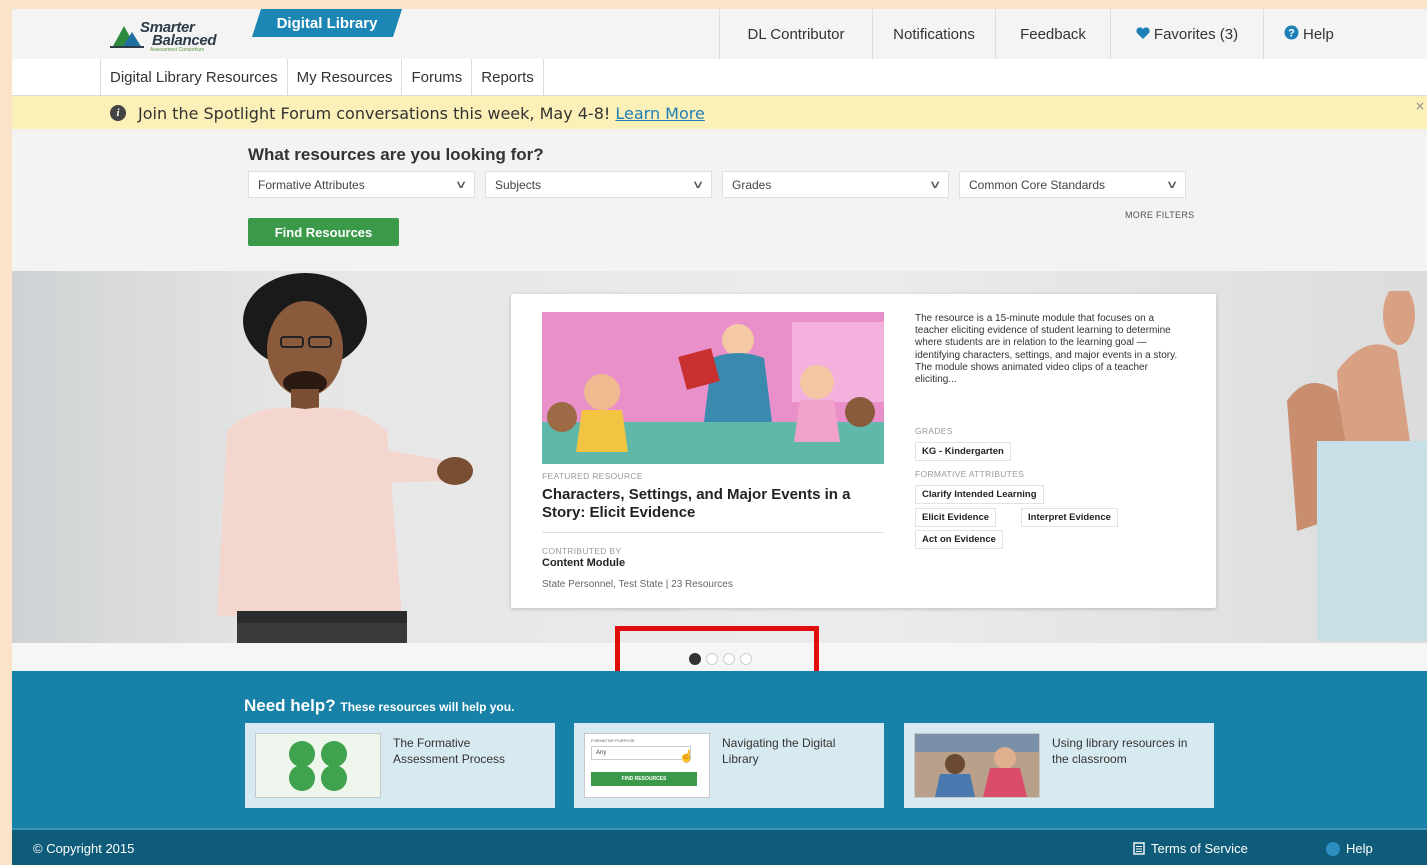 The width and height of the screenshot is (1427, 865). I want to click on grades-dropdown: Grades ∨, so click(835, 184).